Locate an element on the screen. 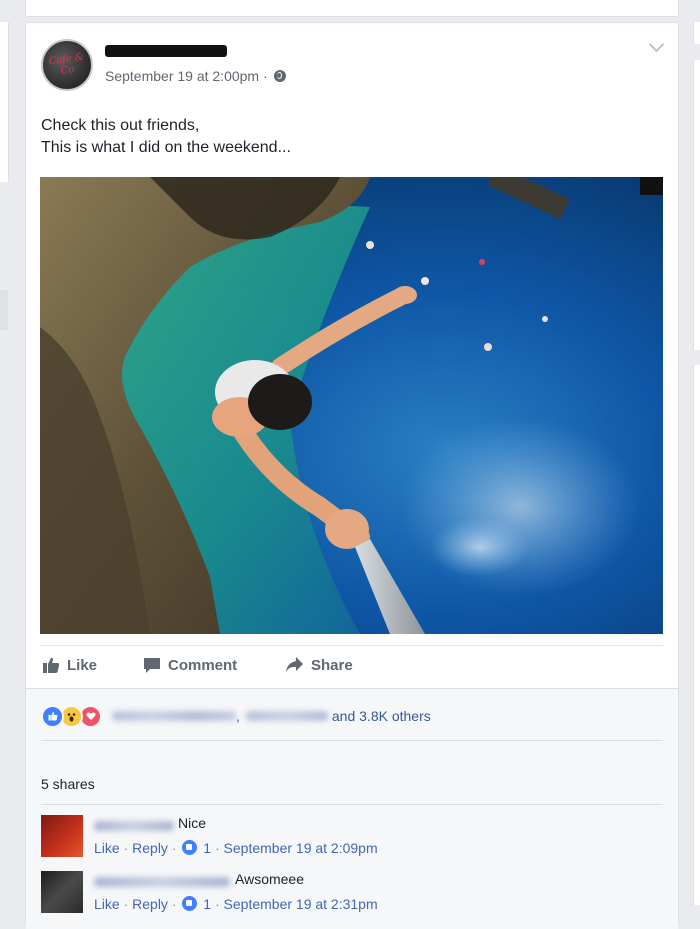 The height and width of the screenshot is (929, 700). like-button: Like is located at coordinates (69, 665).